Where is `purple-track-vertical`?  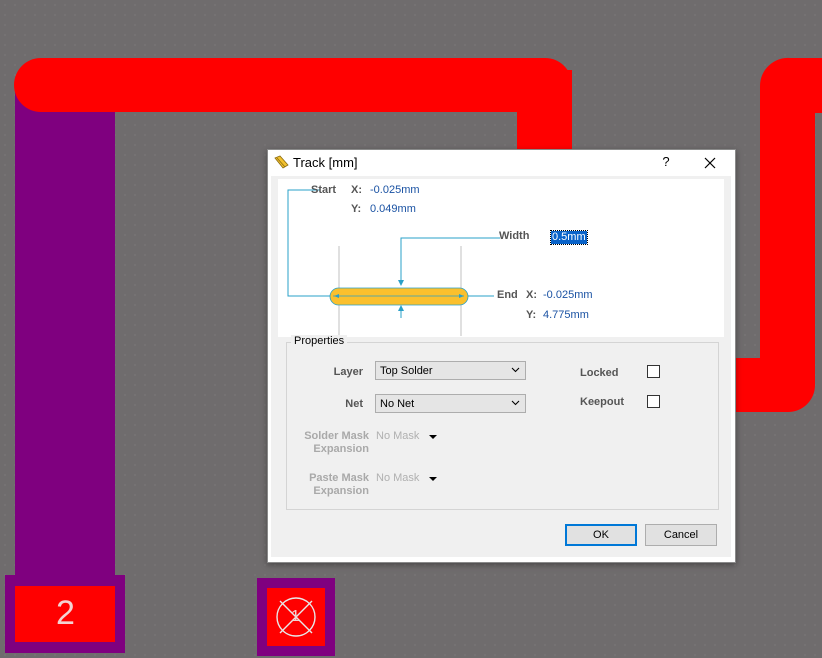 purple-track-vertical is located at coordinates (65, 338).